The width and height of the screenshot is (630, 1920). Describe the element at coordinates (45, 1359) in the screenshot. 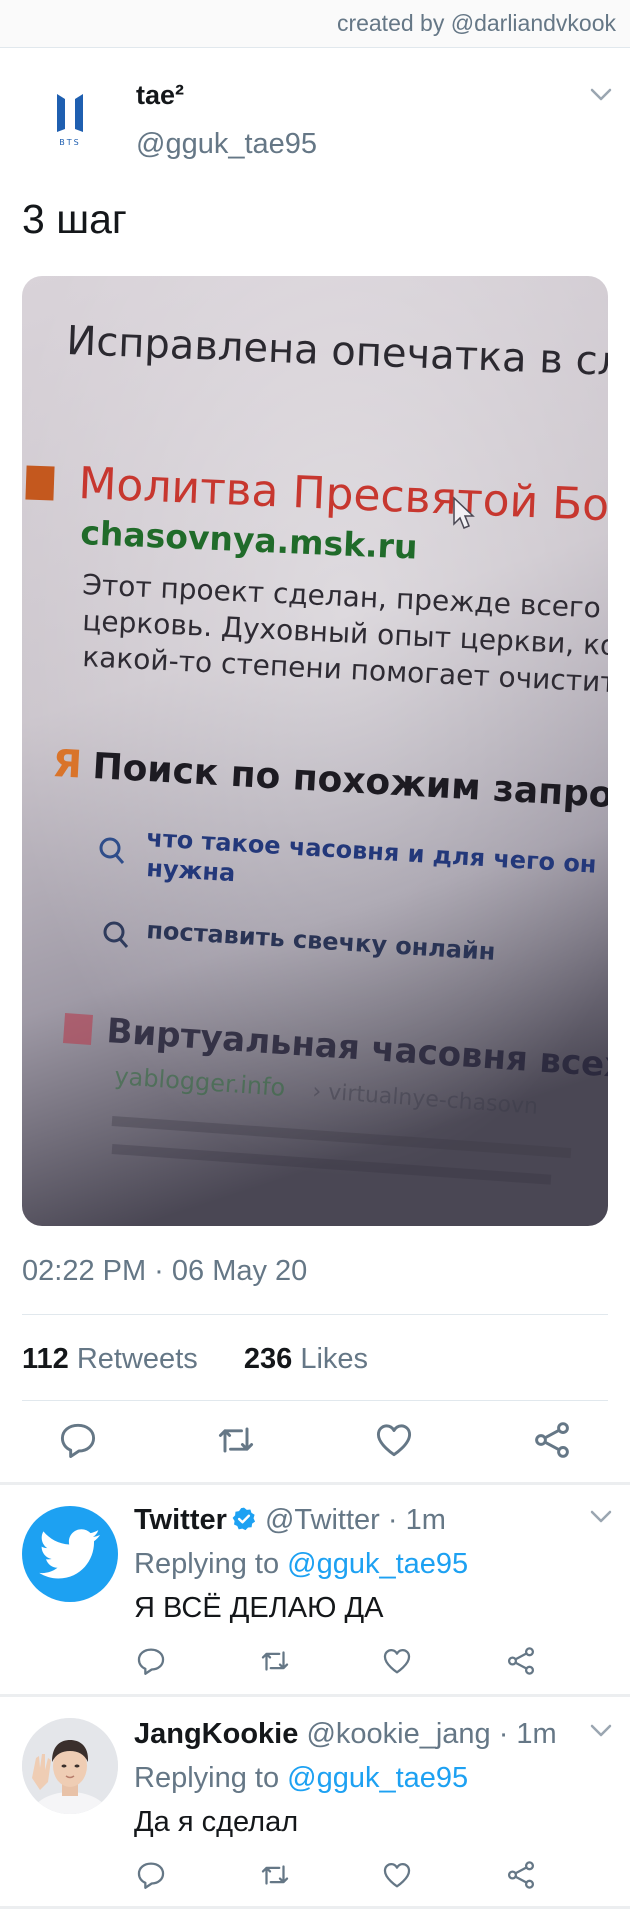

I see `retweets-count: 112` at that location.